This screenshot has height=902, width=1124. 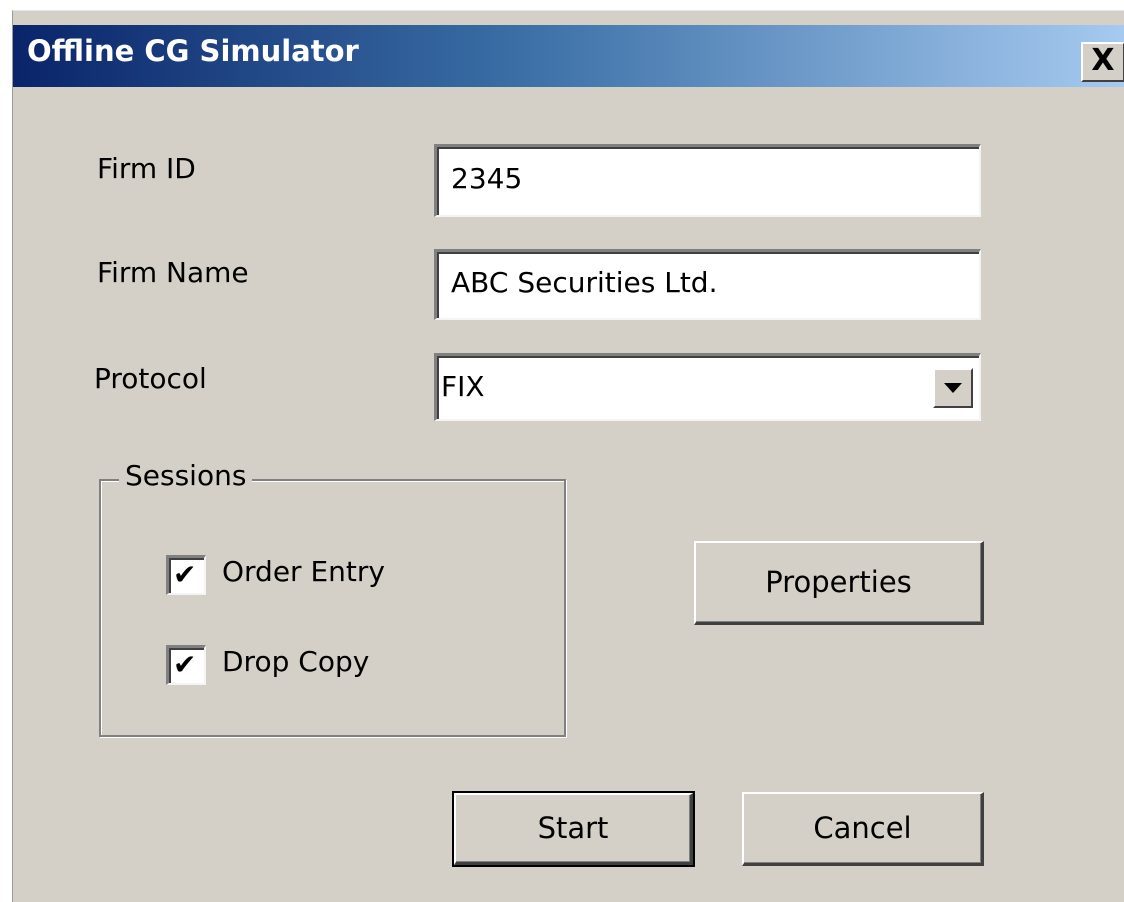 What do you see at coordinates (295, 661) in the screenshot?
I see `drop-copy-label: Drop Copy` at bounding box center [295, 661].